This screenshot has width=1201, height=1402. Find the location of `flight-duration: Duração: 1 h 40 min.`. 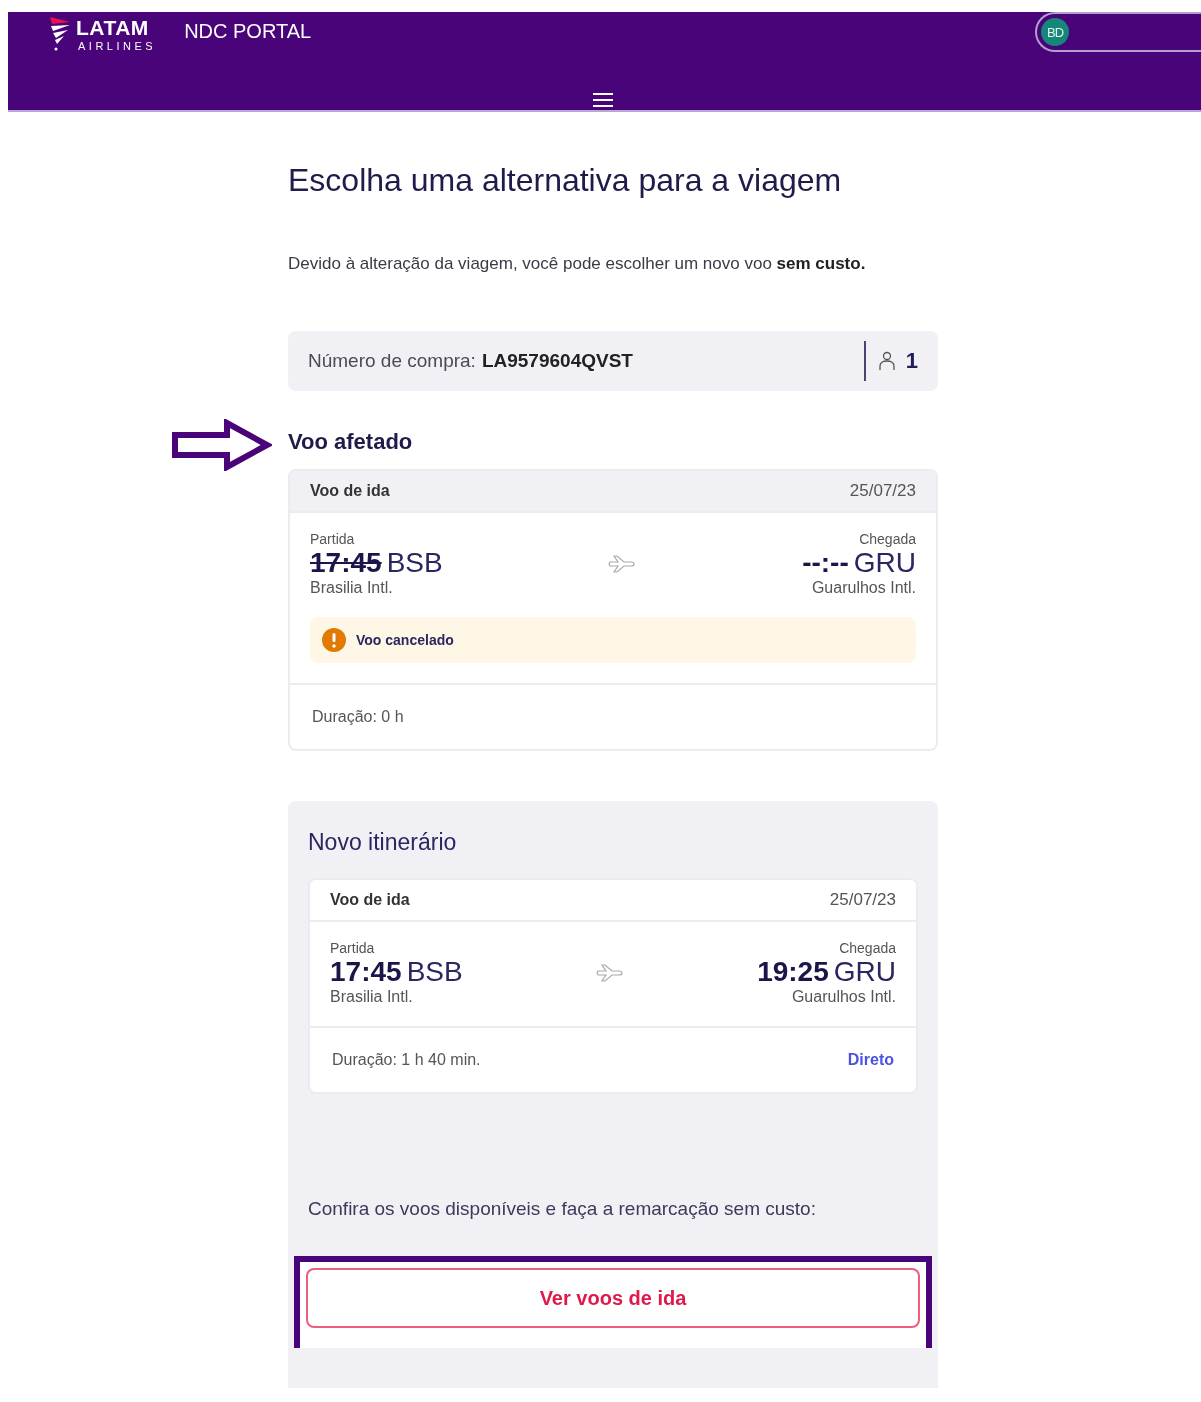

flight-duration: Duração: 1 h 40 min. is located at coordinates (406, 1060).